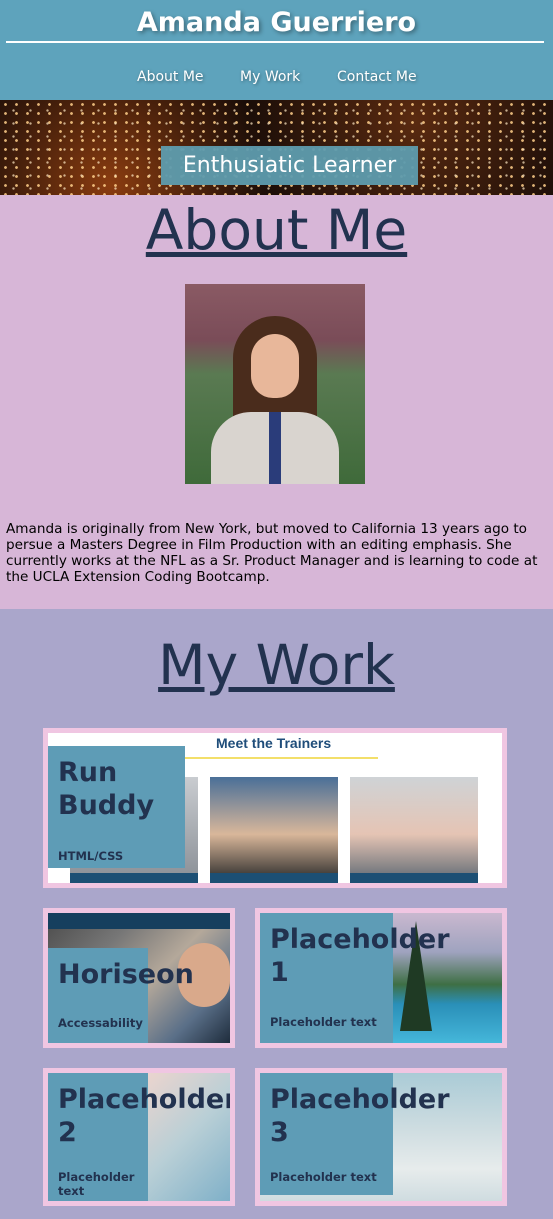 This screenshot has height=1219, width=553. I want to click on placeholder-3-label: Placeholder 3 Placeholder text, so click(355, 1134).